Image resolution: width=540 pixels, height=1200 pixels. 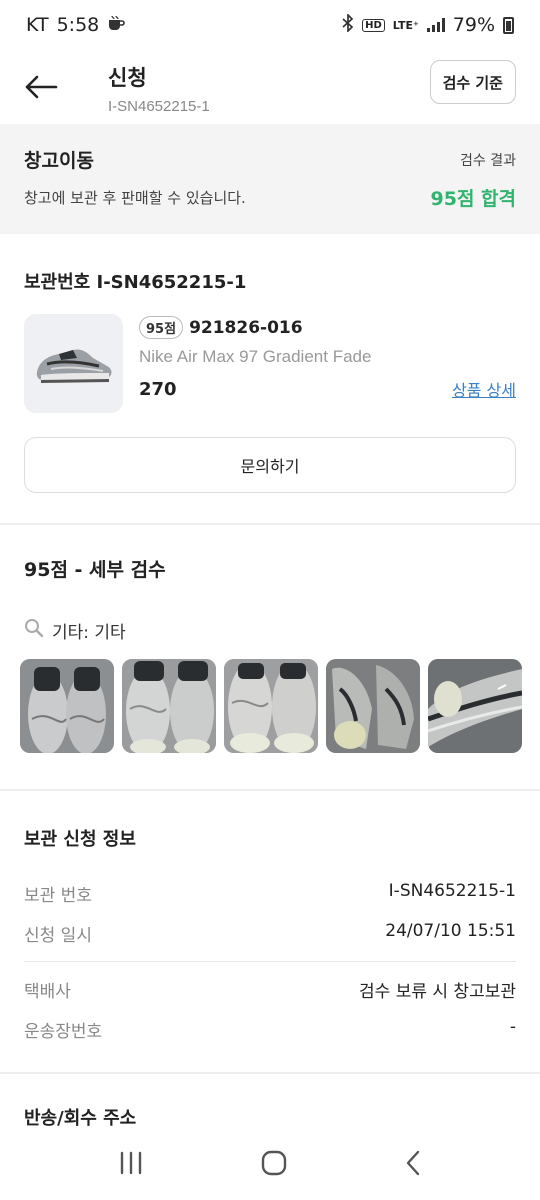 What do you see at coordinates (373, 25) in the screenshot?
I see `hd-voice-icon: HD` at bounding box center [373, 25].